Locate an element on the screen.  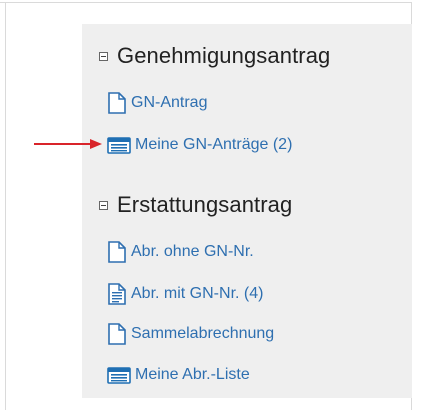
nav-item-gn-antrag: GN-Antrag is located at coordinates (157, 103).